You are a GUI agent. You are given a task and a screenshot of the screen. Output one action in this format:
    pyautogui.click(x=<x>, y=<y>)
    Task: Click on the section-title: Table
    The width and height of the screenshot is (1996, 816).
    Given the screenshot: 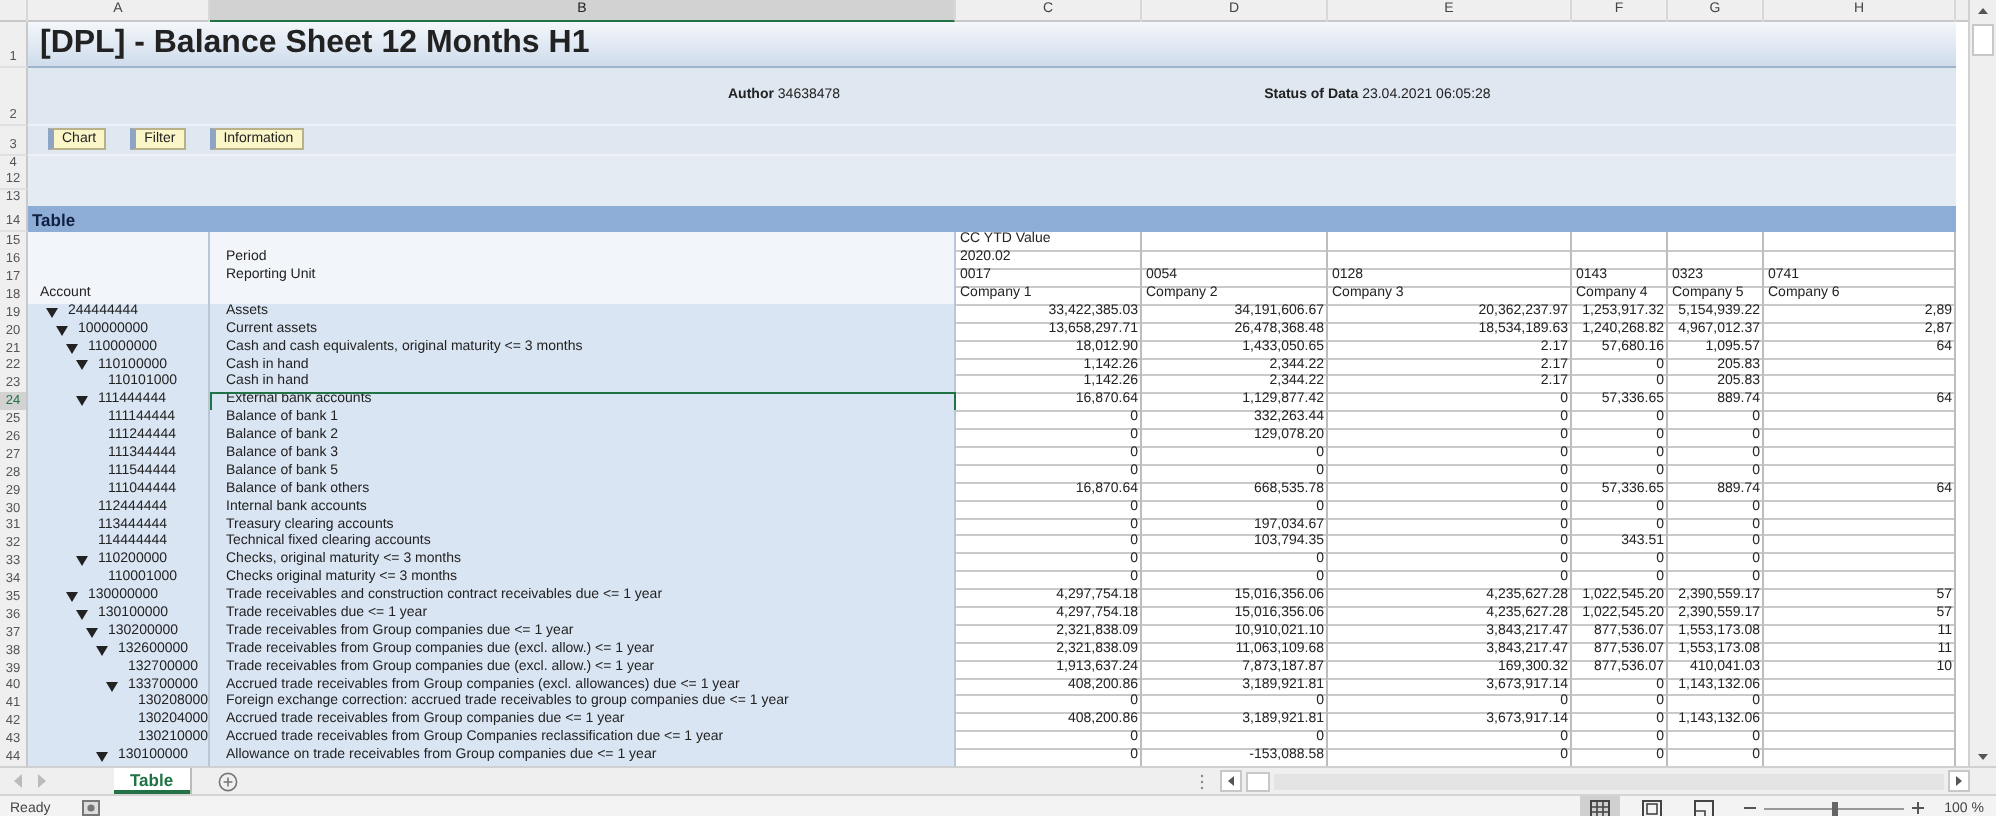 What is the action you would take?
    pyautogui.click(x=992, y=219)
    